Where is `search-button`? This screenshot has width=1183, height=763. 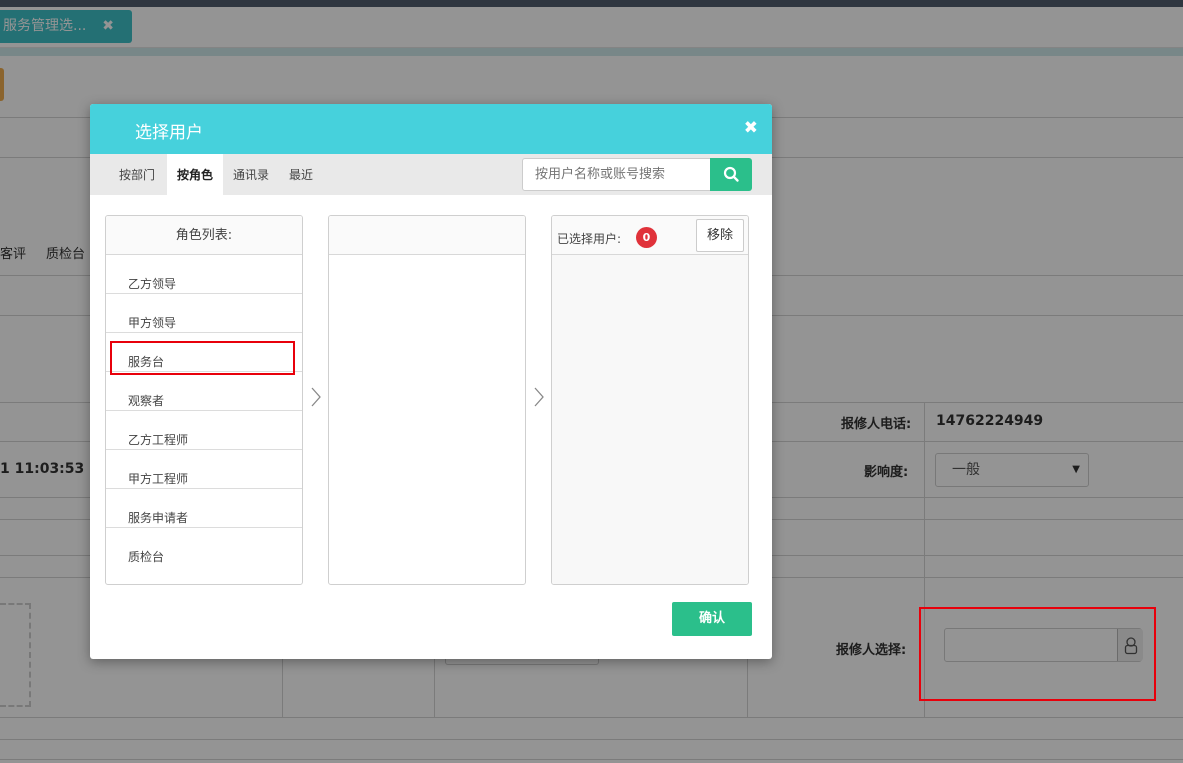
search-button is located at coordinates (731, 174).